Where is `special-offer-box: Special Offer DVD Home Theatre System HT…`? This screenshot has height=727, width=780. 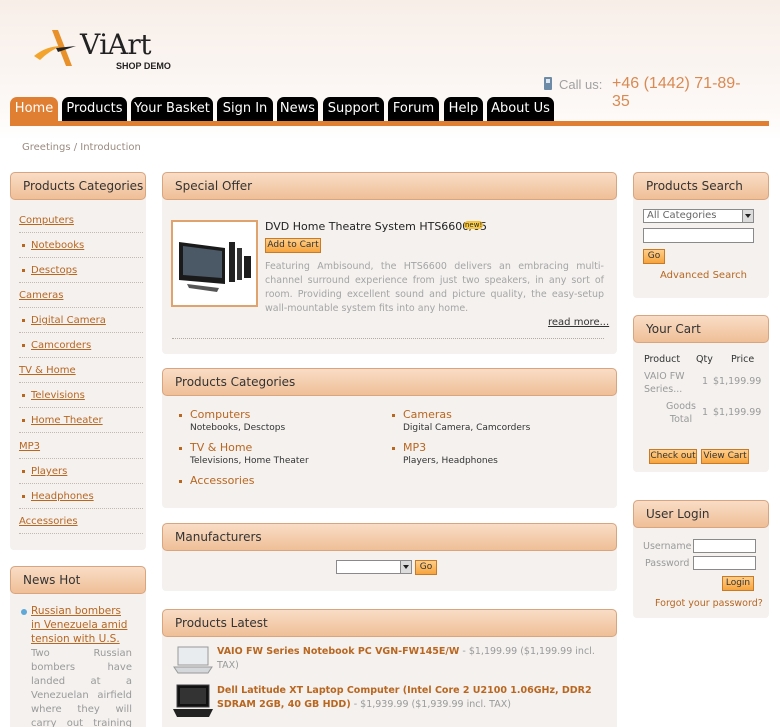 special-offer-box: Special Offer DVD Home Theatre System HT… is located at coordinates (389, 263).